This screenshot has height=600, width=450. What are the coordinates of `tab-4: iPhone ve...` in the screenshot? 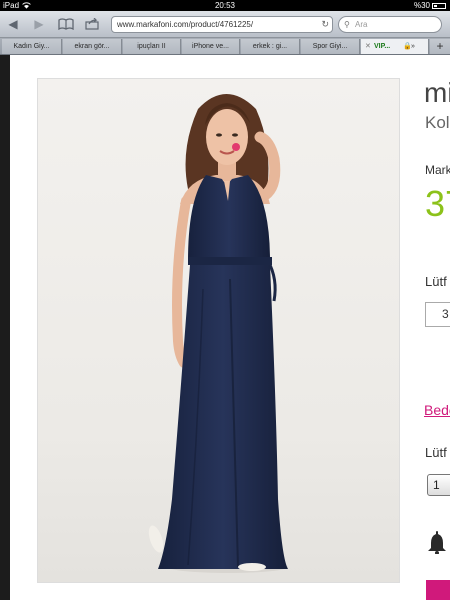 It's located at (211, 46).